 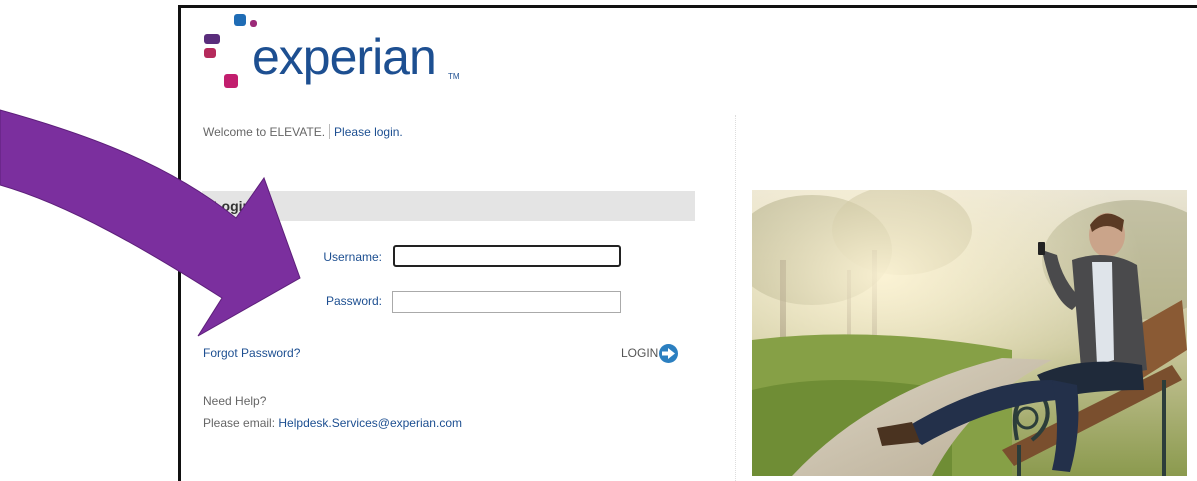 What do you see at coordinates (454, 76) in the screenshot?
I see `logo-trademark: TM` at bounding box center [454, 76].